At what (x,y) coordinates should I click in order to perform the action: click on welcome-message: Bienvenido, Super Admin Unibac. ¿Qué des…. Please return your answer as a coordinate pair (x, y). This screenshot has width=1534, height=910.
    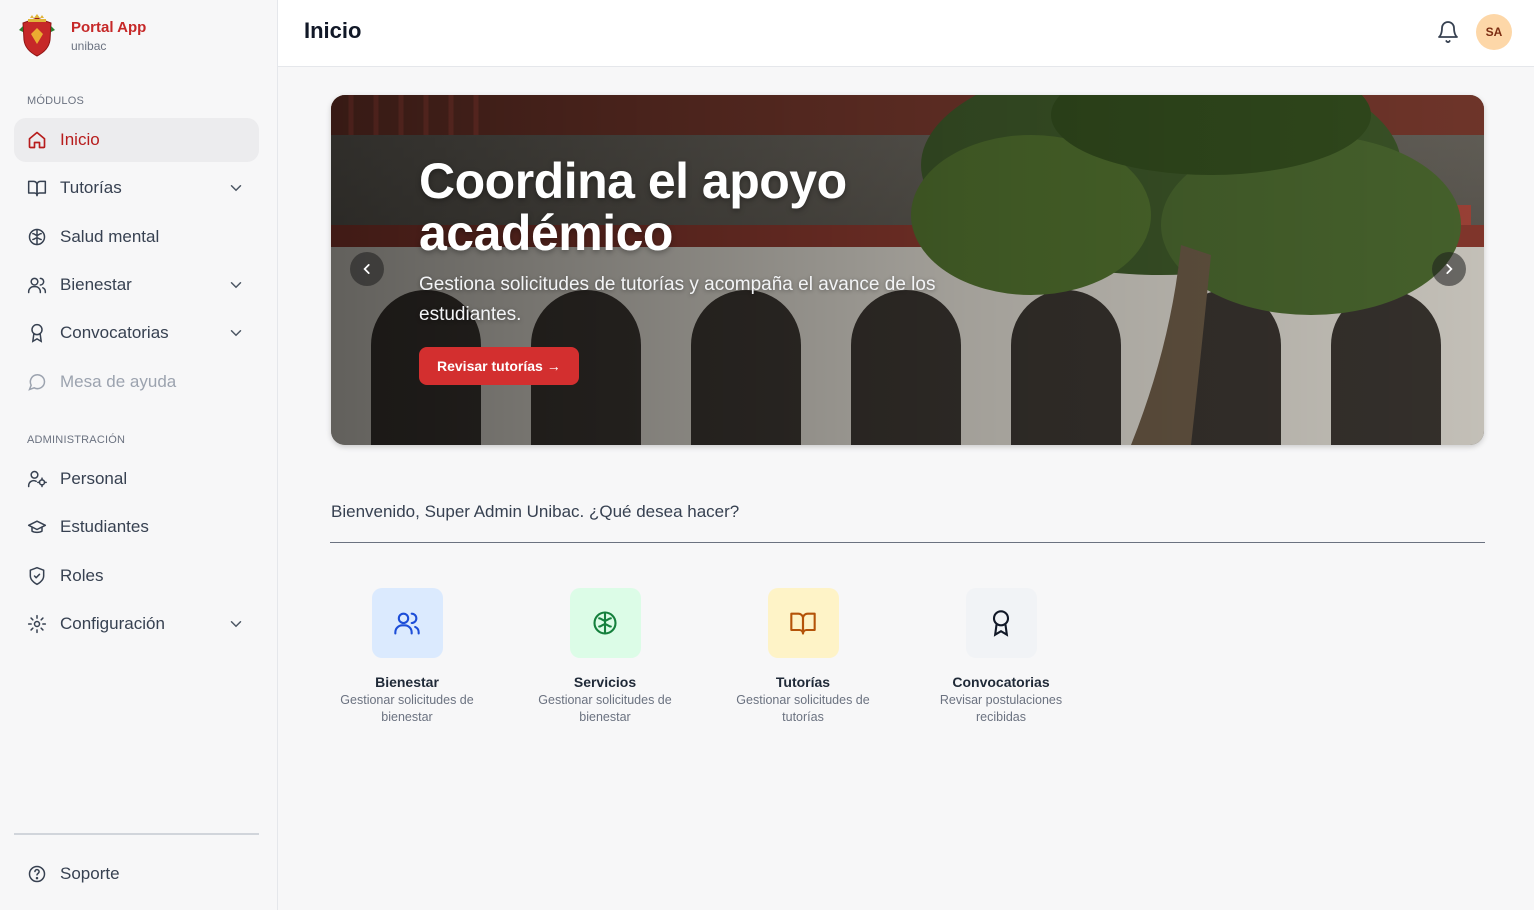
    Looking at the image, I should click on (535, 511).